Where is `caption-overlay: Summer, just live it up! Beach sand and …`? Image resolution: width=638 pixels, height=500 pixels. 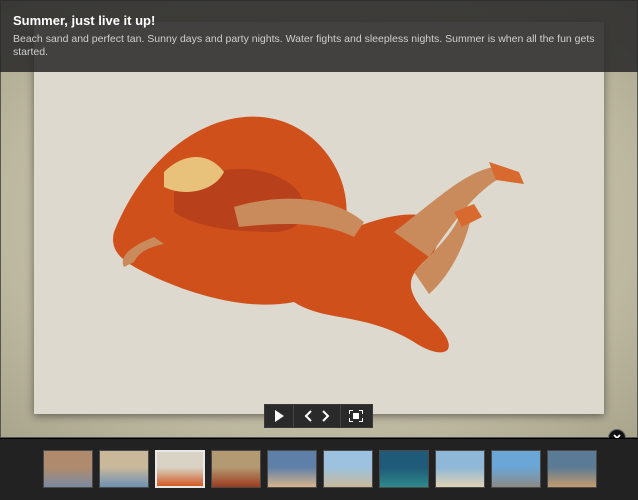 caption-overlay: Summer, just live it up! Beach sand and … is located at coordinates (319, 36).